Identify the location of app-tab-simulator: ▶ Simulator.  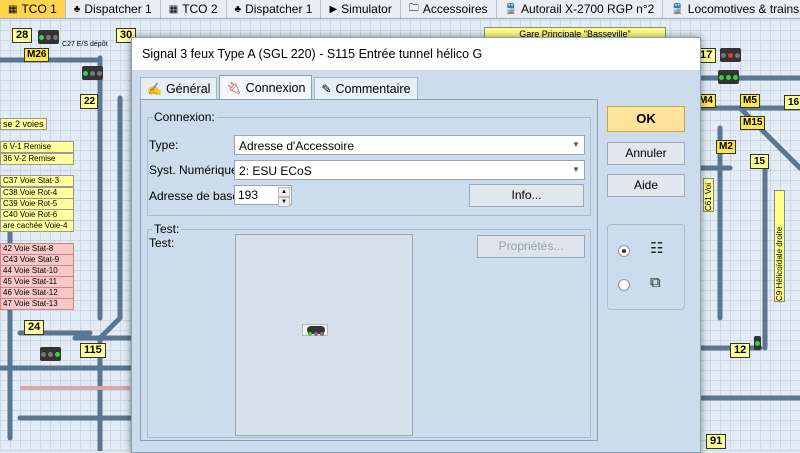
(361, 9).